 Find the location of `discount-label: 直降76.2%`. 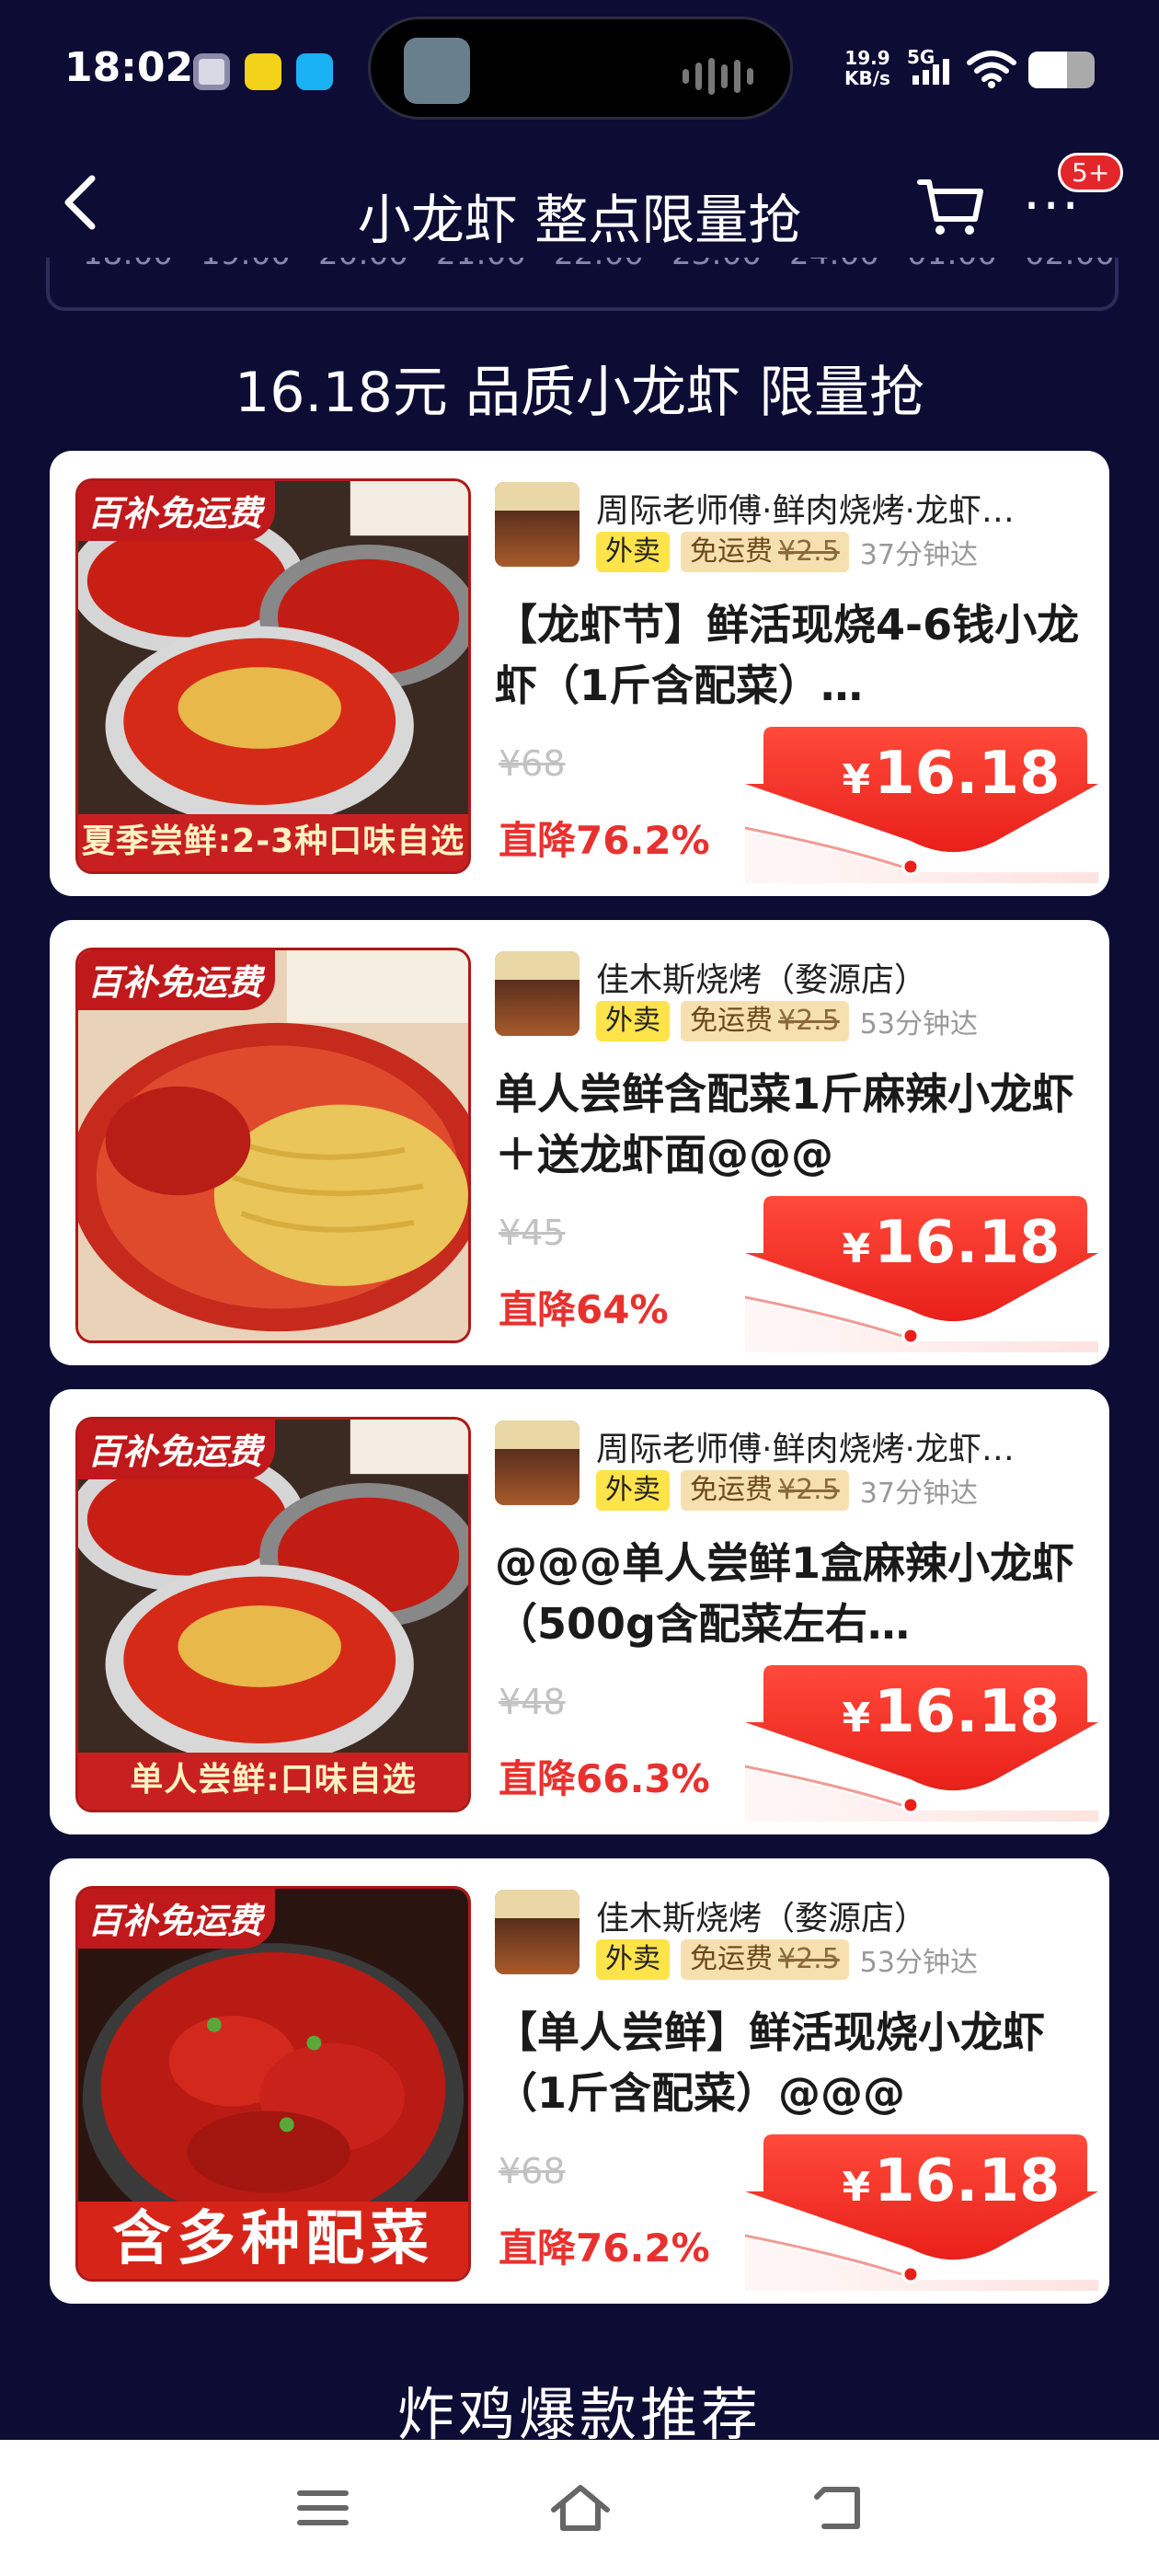

discount-label: 直降76.2% is located at coordinates (604, 840).